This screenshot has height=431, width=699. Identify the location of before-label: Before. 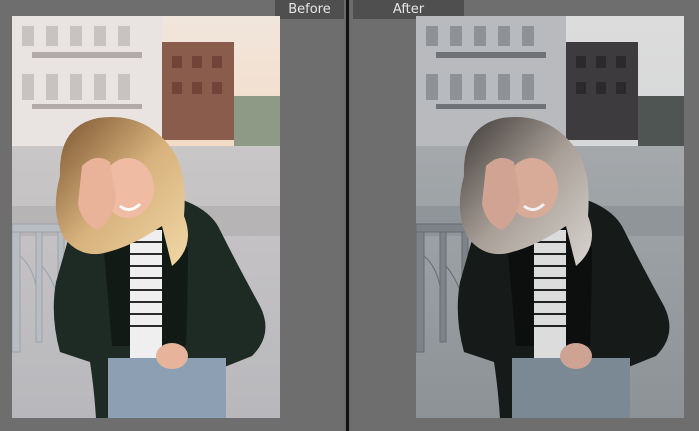
(309, 9).